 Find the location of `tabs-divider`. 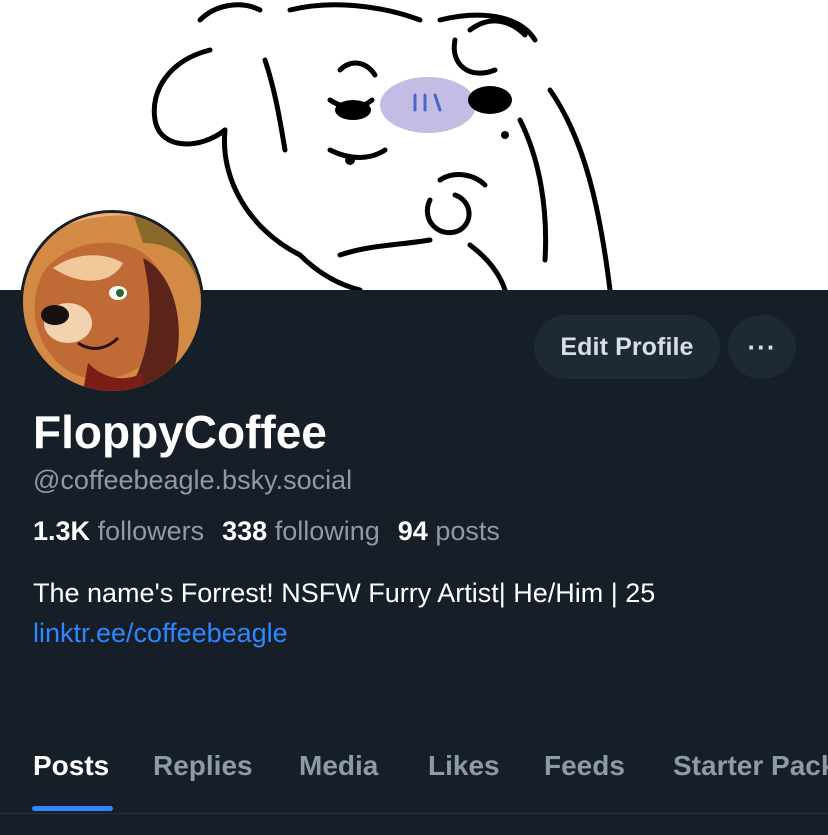

tabs-divider is located at coordinates (414, 813).